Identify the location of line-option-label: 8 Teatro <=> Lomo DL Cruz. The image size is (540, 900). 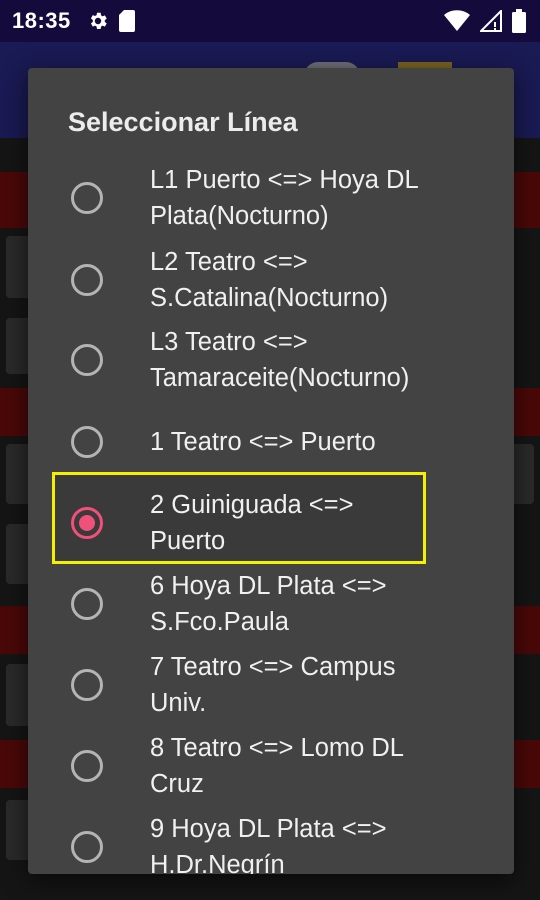
(320, 766).